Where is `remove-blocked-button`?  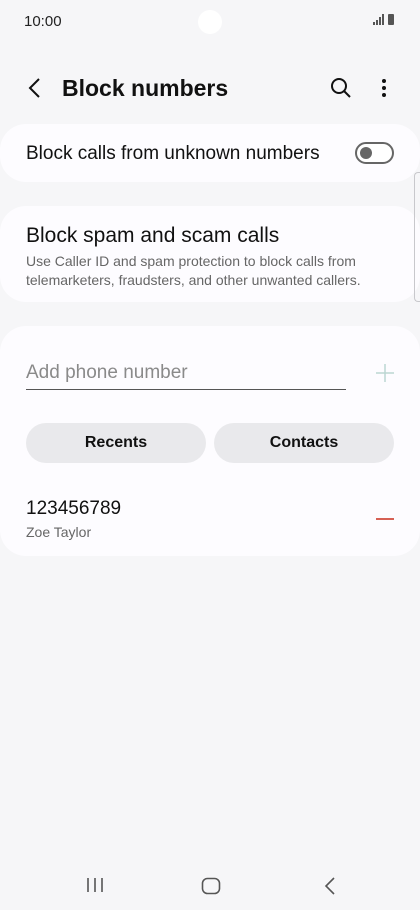 remove-blocked-button is located at coordinates (385, 519).